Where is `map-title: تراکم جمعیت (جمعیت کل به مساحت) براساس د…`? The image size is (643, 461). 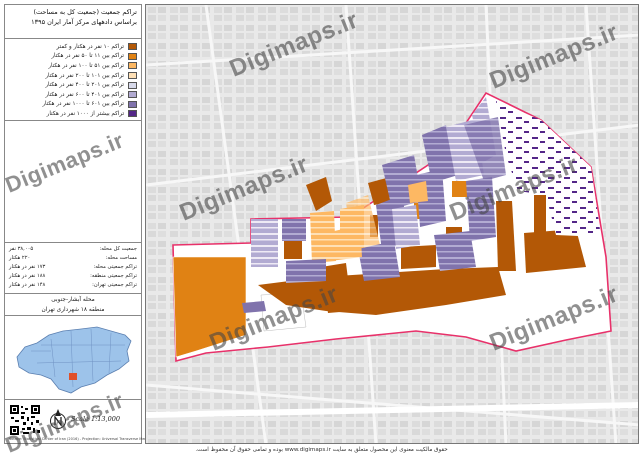
map-title: تراکم جمعیت (جمعیت کل به مساحت) براساس د… is located at coordinates (73, 22).